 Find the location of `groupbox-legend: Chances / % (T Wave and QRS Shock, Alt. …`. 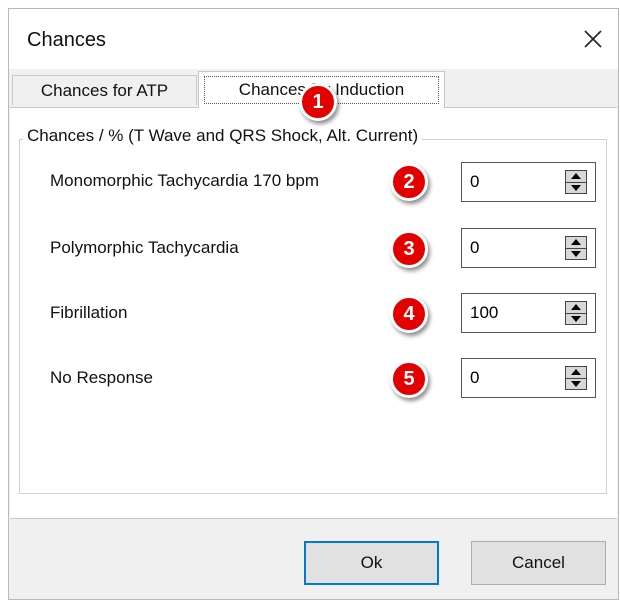

groupbox-legend: Chances / % (T Wave and QRS Shock, Alt. … is located at coordinates (223, 136).